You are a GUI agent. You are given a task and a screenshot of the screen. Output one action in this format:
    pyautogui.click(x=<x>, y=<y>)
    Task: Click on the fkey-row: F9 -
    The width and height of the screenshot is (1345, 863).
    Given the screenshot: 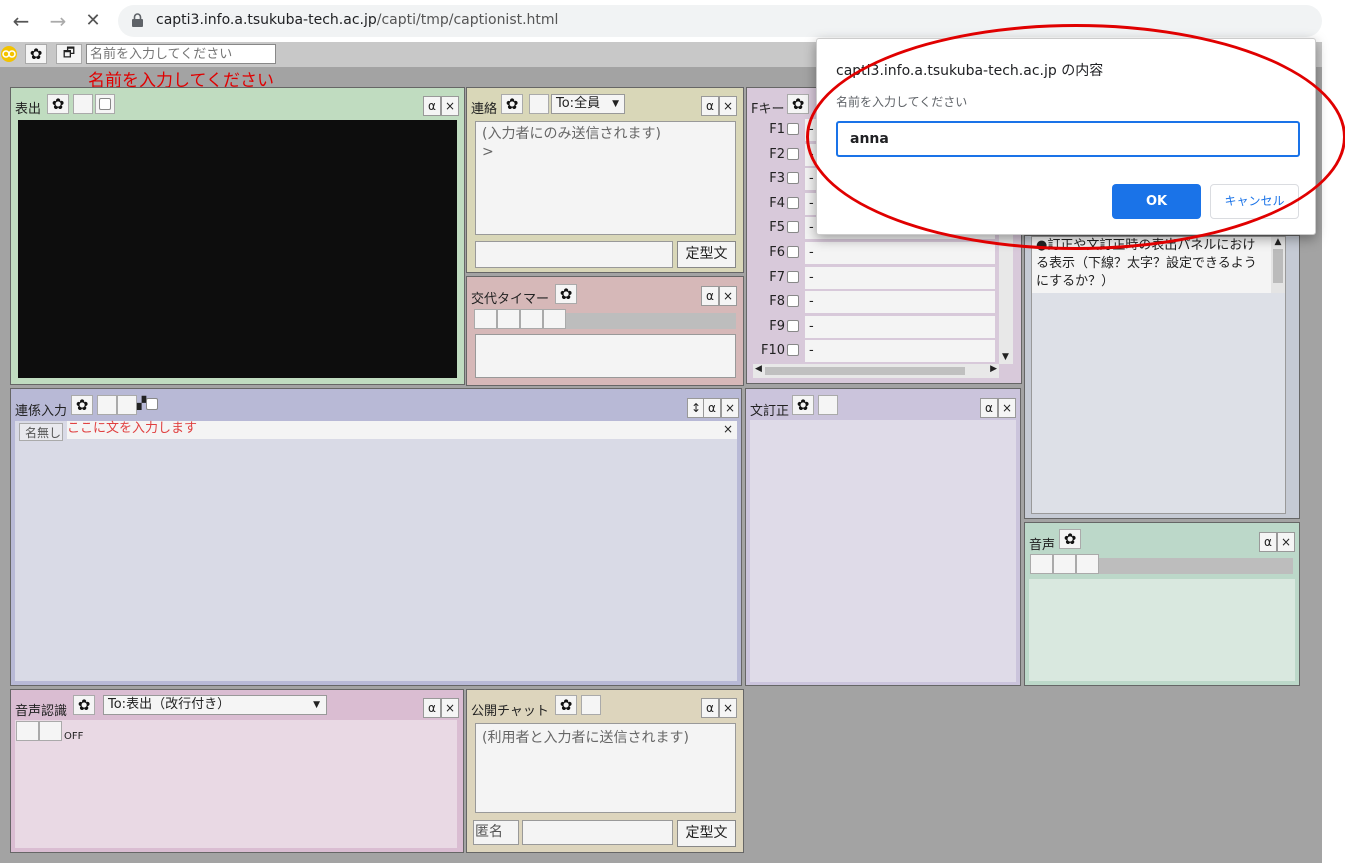 What is the action you would take?
    pyautogui.click(x=873, y=327)
    